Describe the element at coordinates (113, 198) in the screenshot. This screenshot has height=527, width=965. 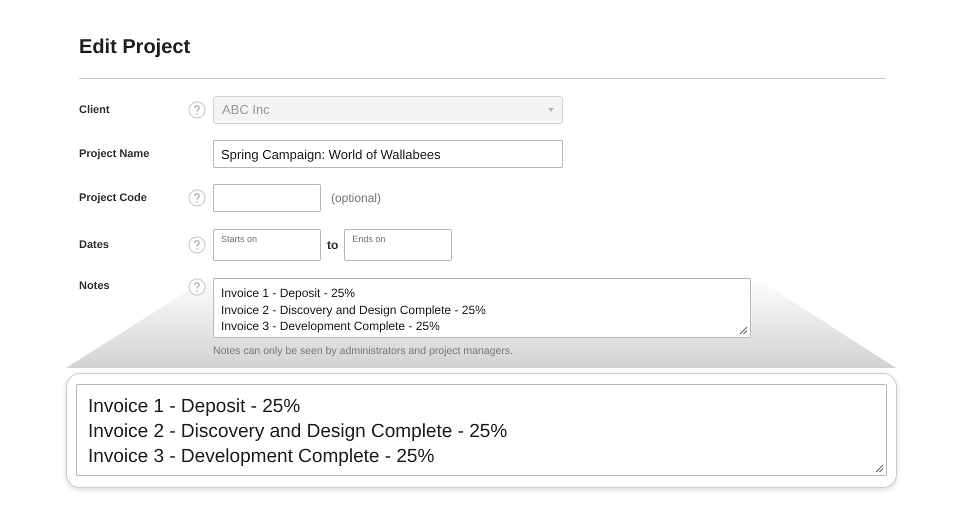
I see `field-label: Project Code` at that location.